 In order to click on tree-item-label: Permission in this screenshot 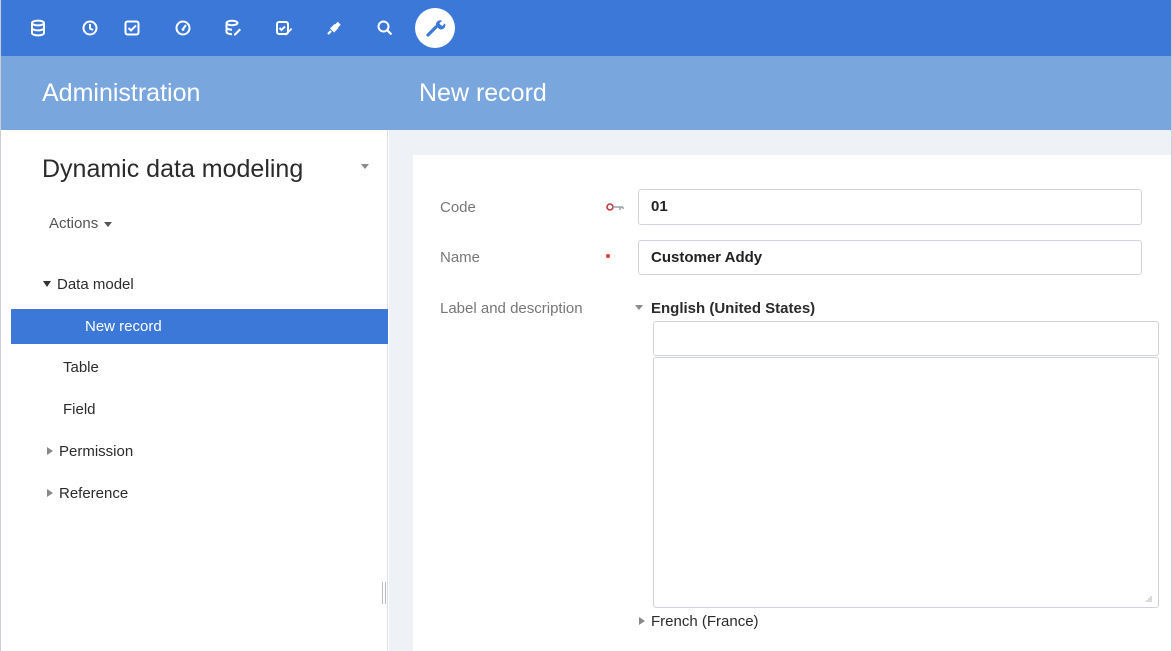, I will do `click(96, 451)`.